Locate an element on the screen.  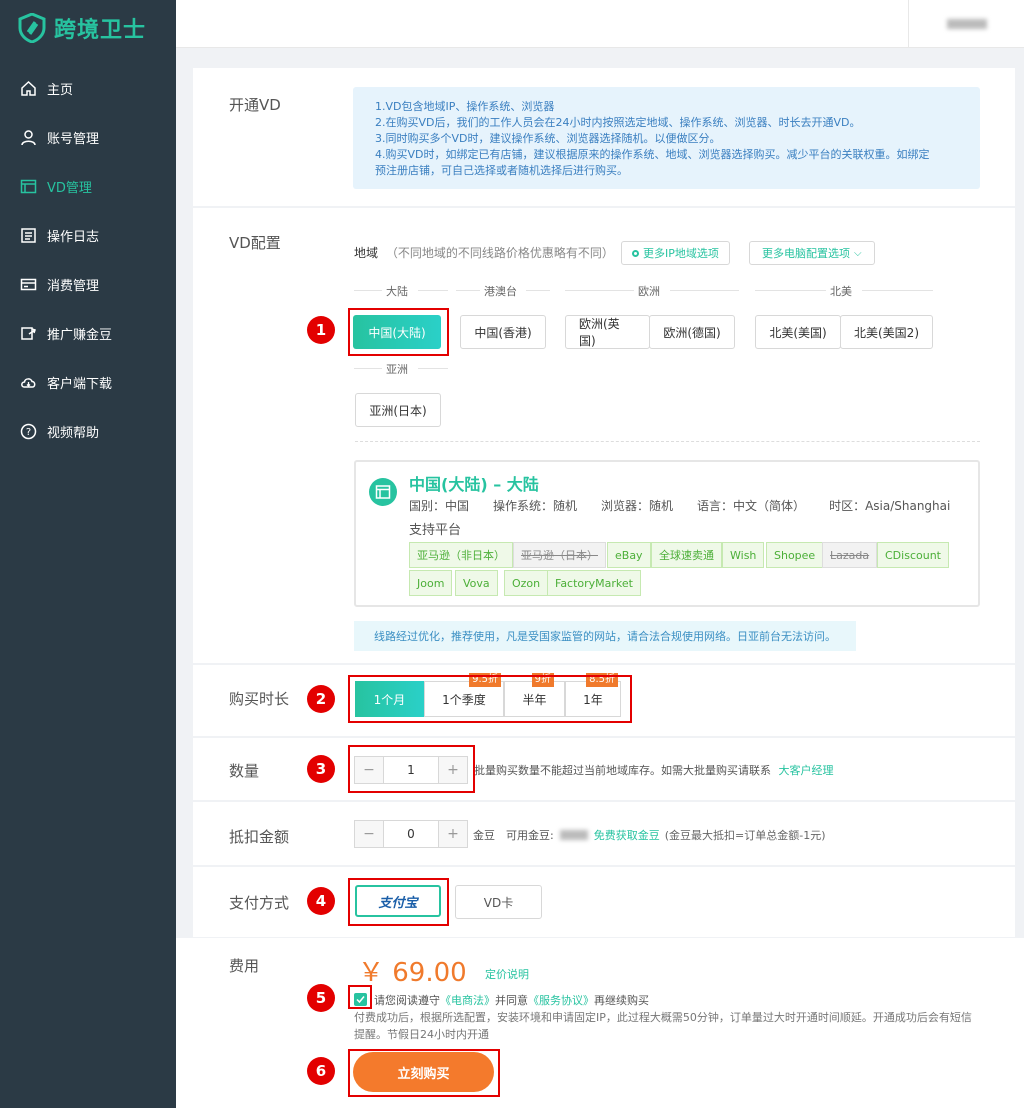
sidebar-item-accounts: 账号管理 is located at coordinates (88, 137).